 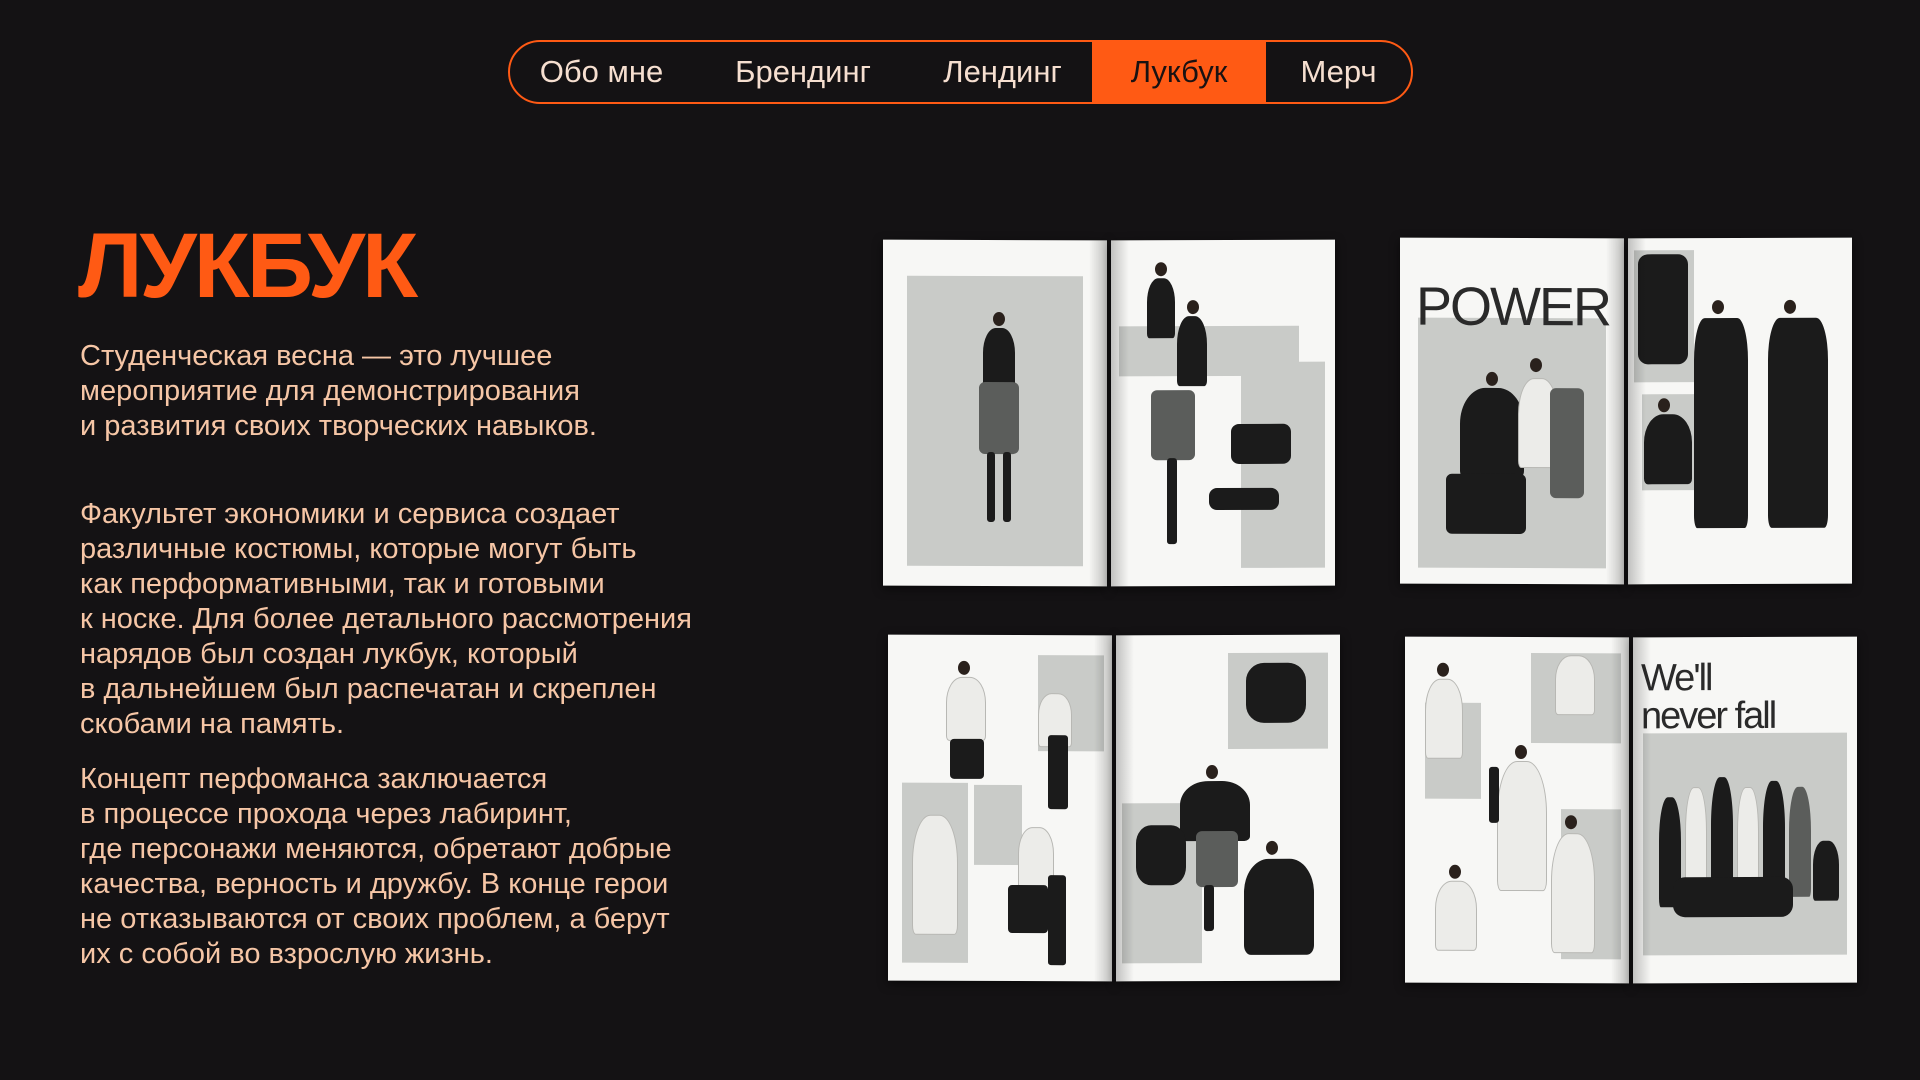 I want to click on lookbook-spread-4: We'll never fall, so click(x=1631, y=811).